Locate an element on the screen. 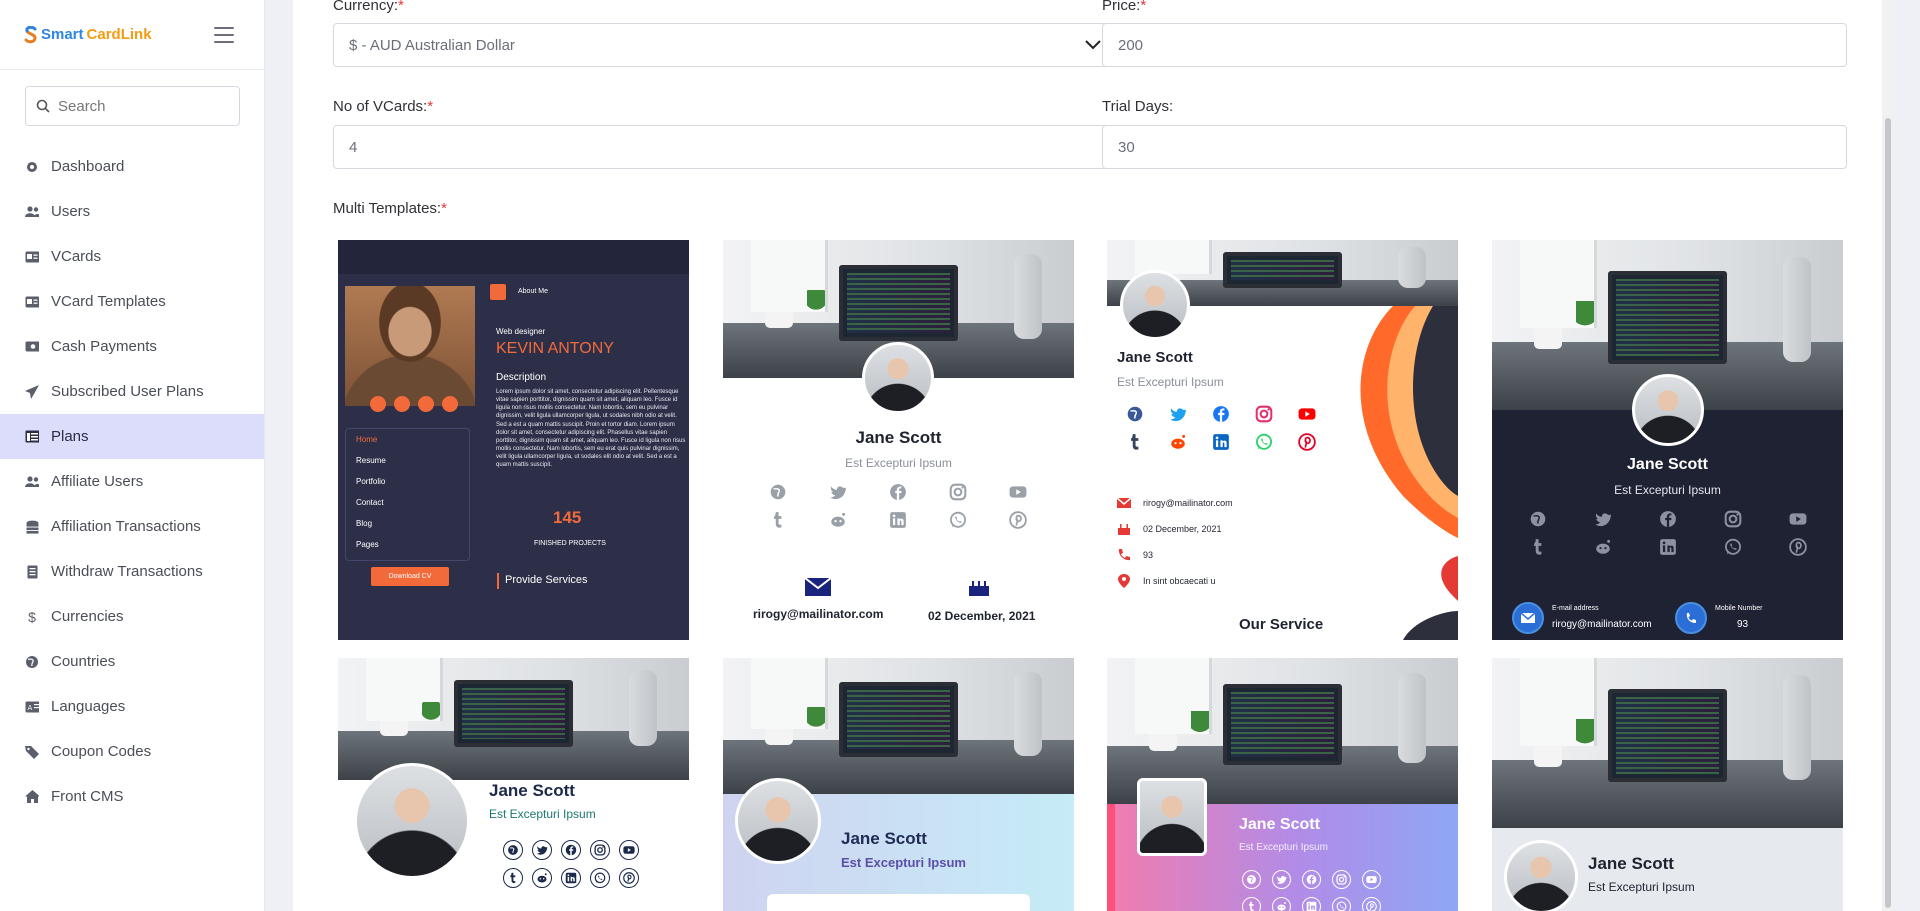 Image resolution: width=1920 pixels, height=911 pixels. template2-social-icons is located at coordinates (898, 506).